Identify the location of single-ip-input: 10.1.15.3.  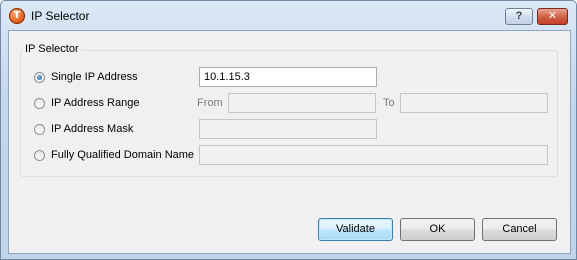
(288, 77).